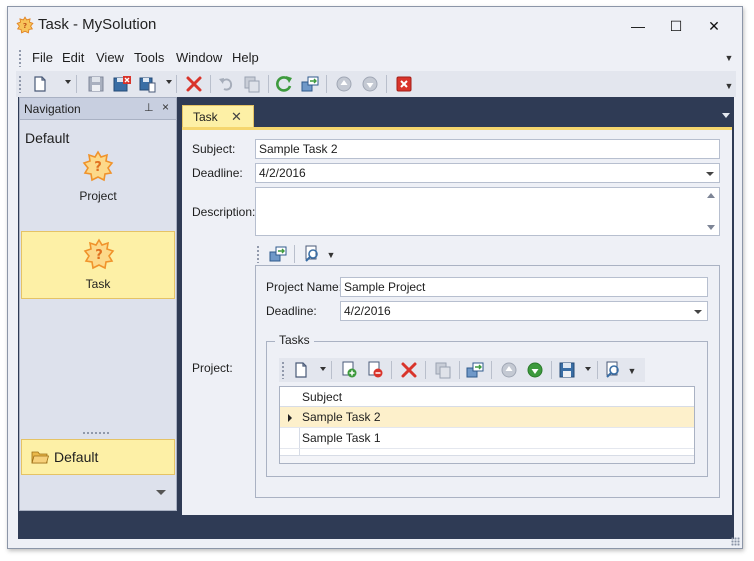  What do you see at coordinates (638, 26) in the screenshot?
I see `minimize-button: —` at bounding box center [638, 26].